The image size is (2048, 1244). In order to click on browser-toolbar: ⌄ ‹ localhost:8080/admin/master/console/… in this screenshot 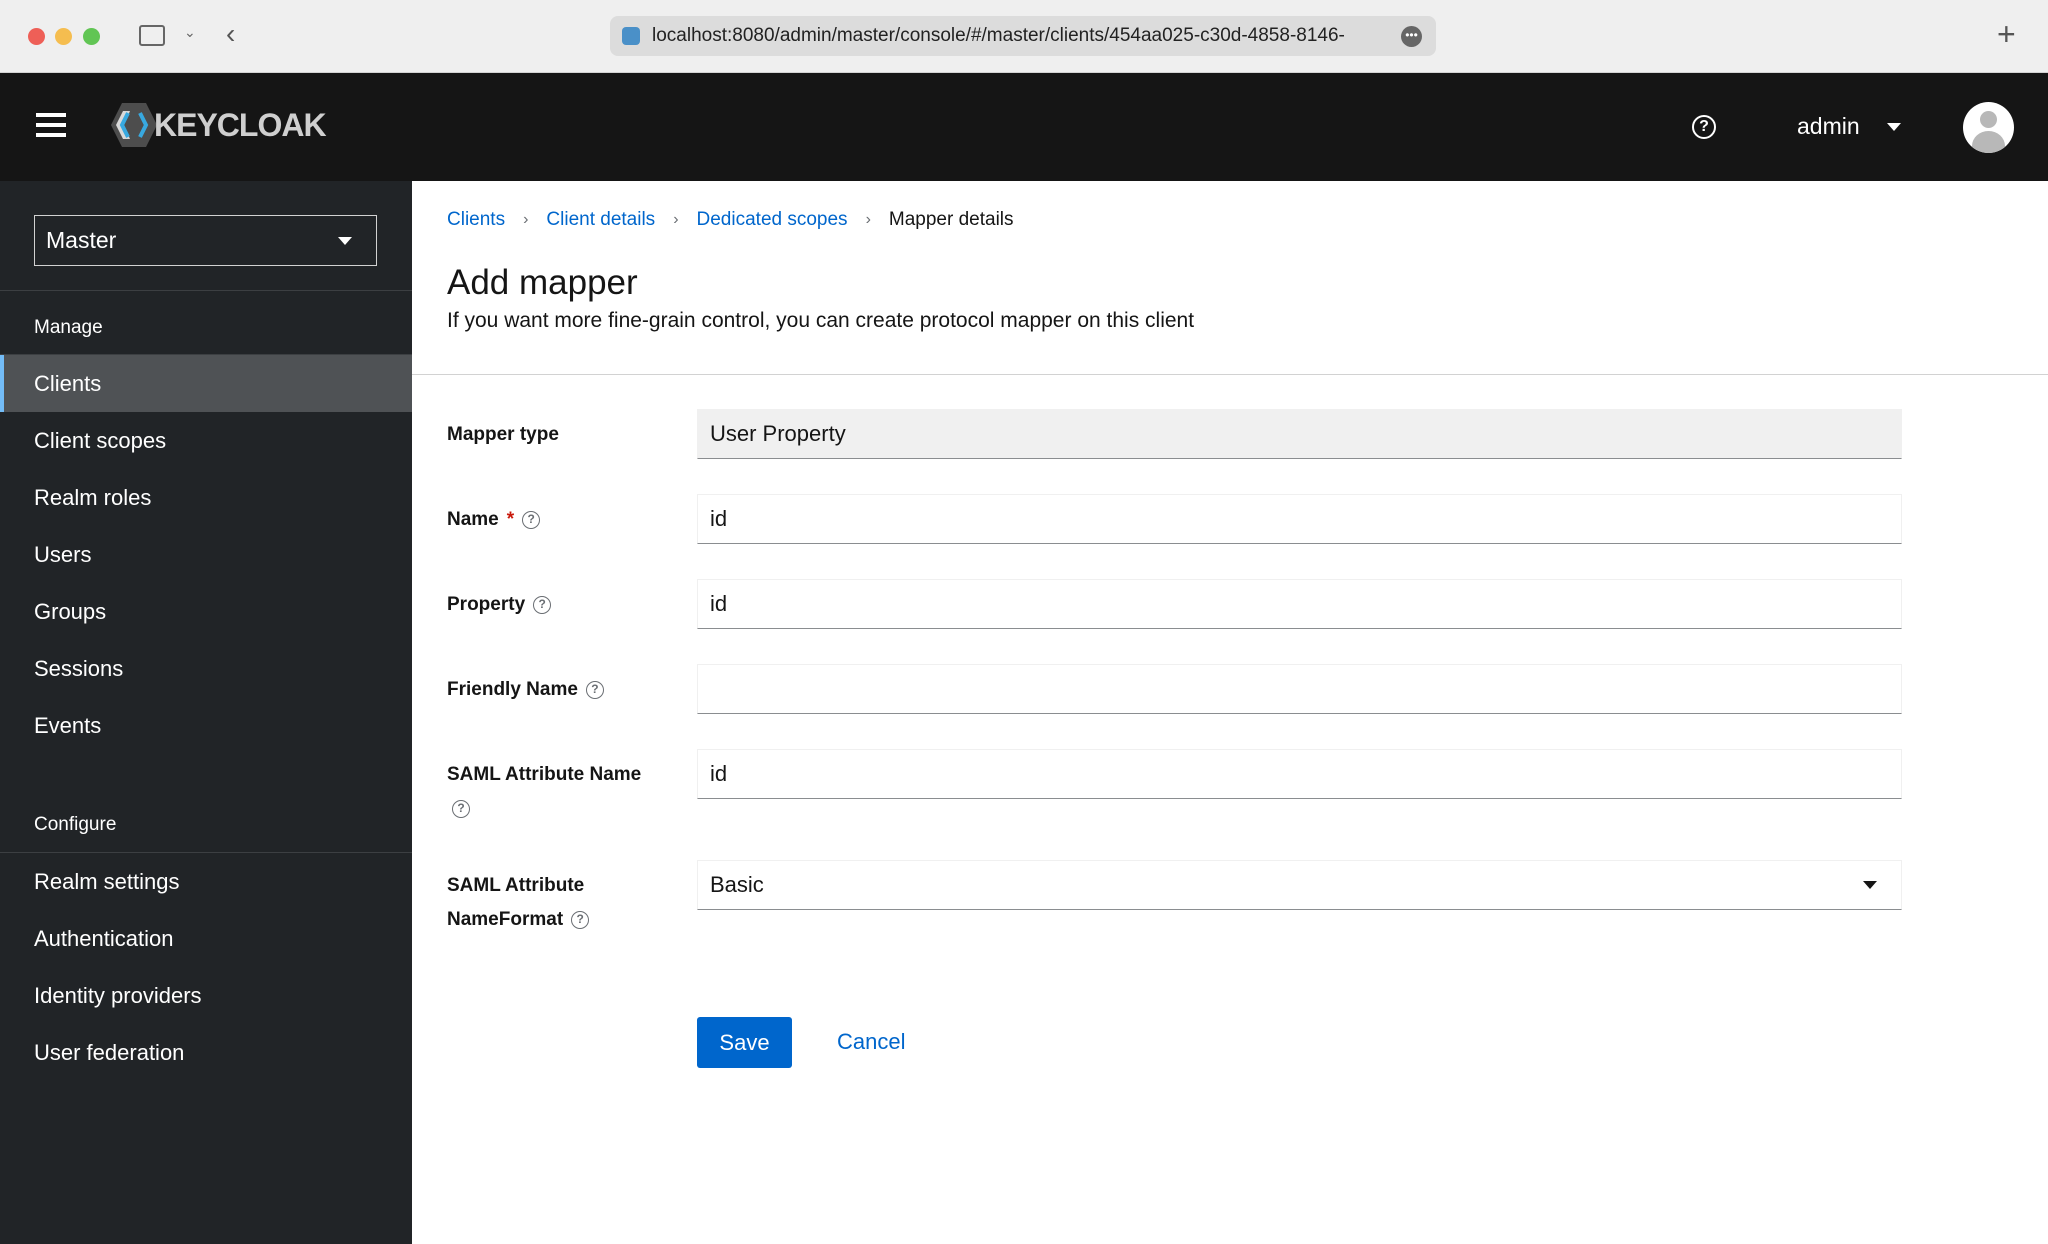, I will do `click(1024, 36)`.